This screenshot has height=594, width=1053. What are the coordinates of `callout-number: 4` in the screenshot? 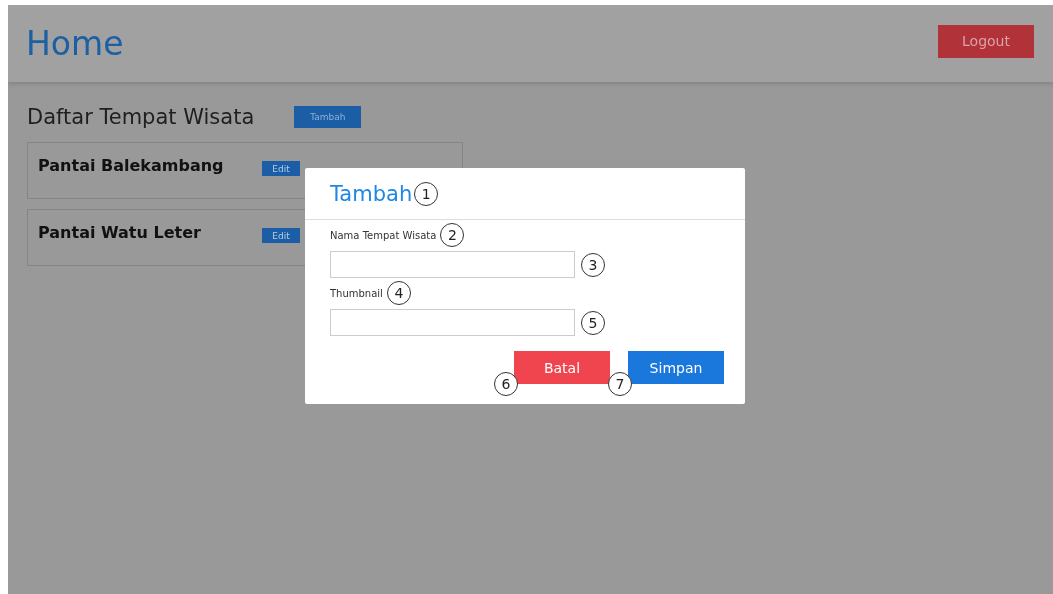 It's located at (398, 293).